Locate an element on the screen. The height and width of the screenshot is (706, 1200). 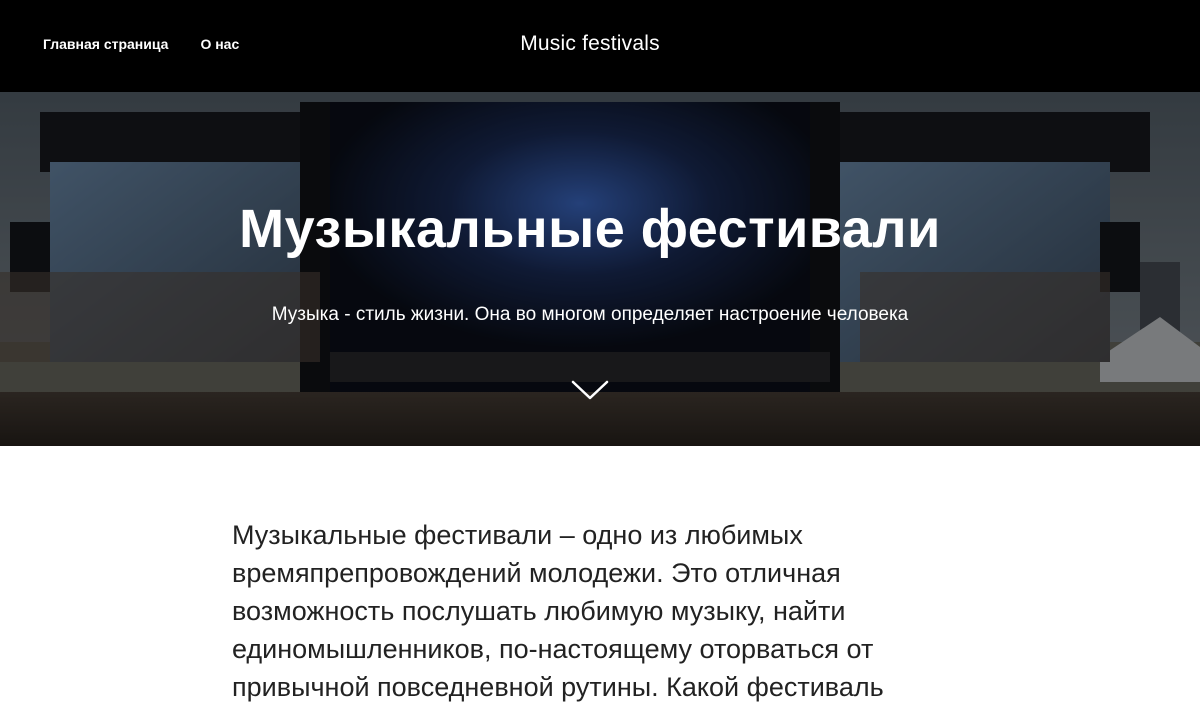
hero-title: Музыкальные фестивали is located at coordinates (590, 229).